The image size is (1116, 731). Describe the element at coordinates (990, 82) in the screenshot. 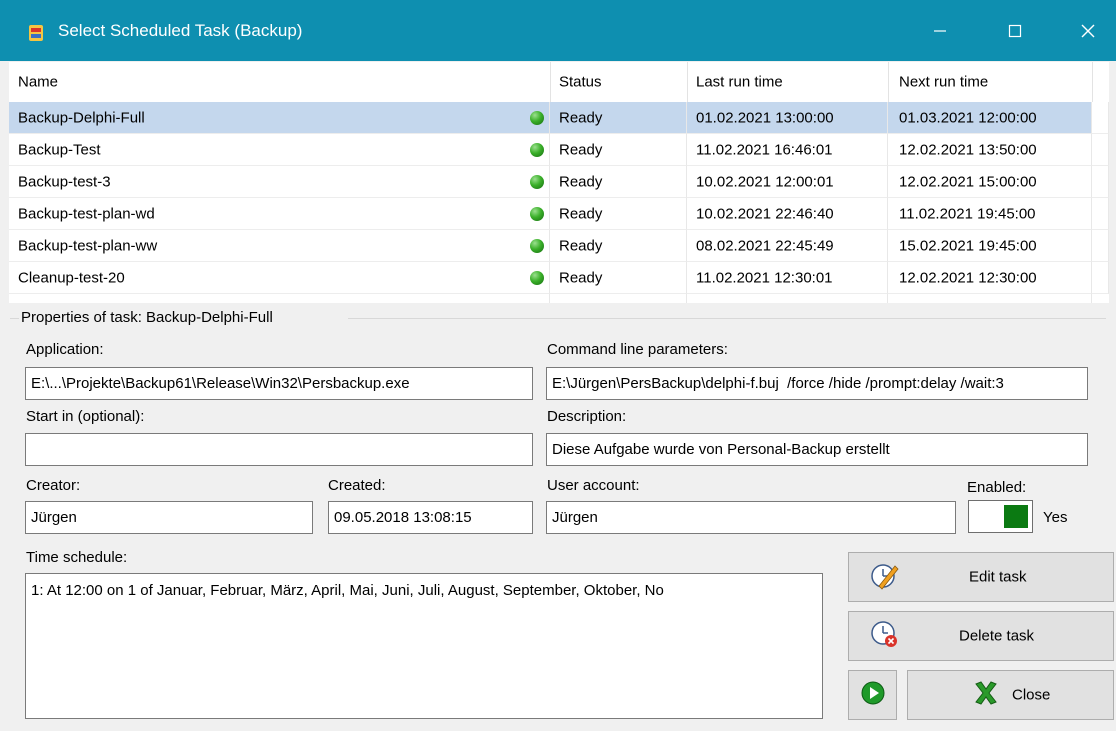

I see `column-header-next-run: Next run time` at that location.